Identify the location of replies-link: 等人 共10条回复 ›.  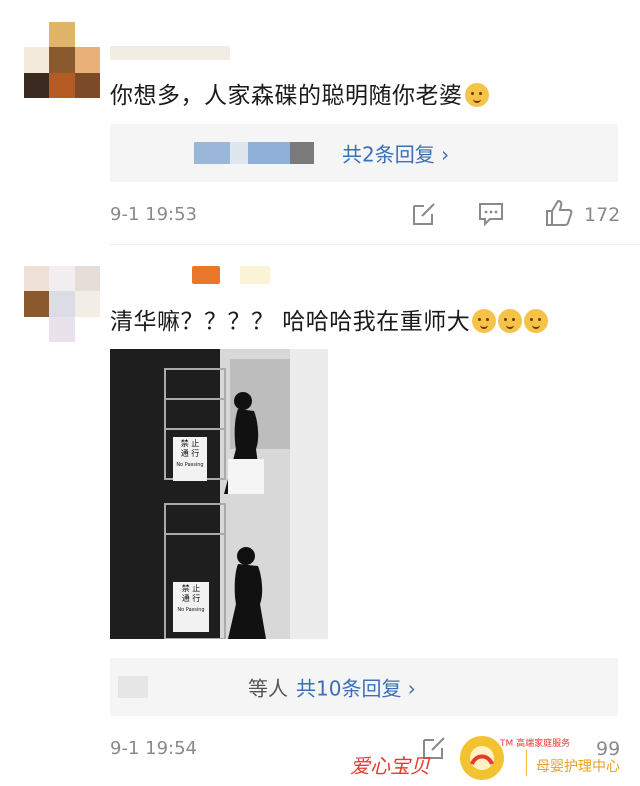
(332, 687).